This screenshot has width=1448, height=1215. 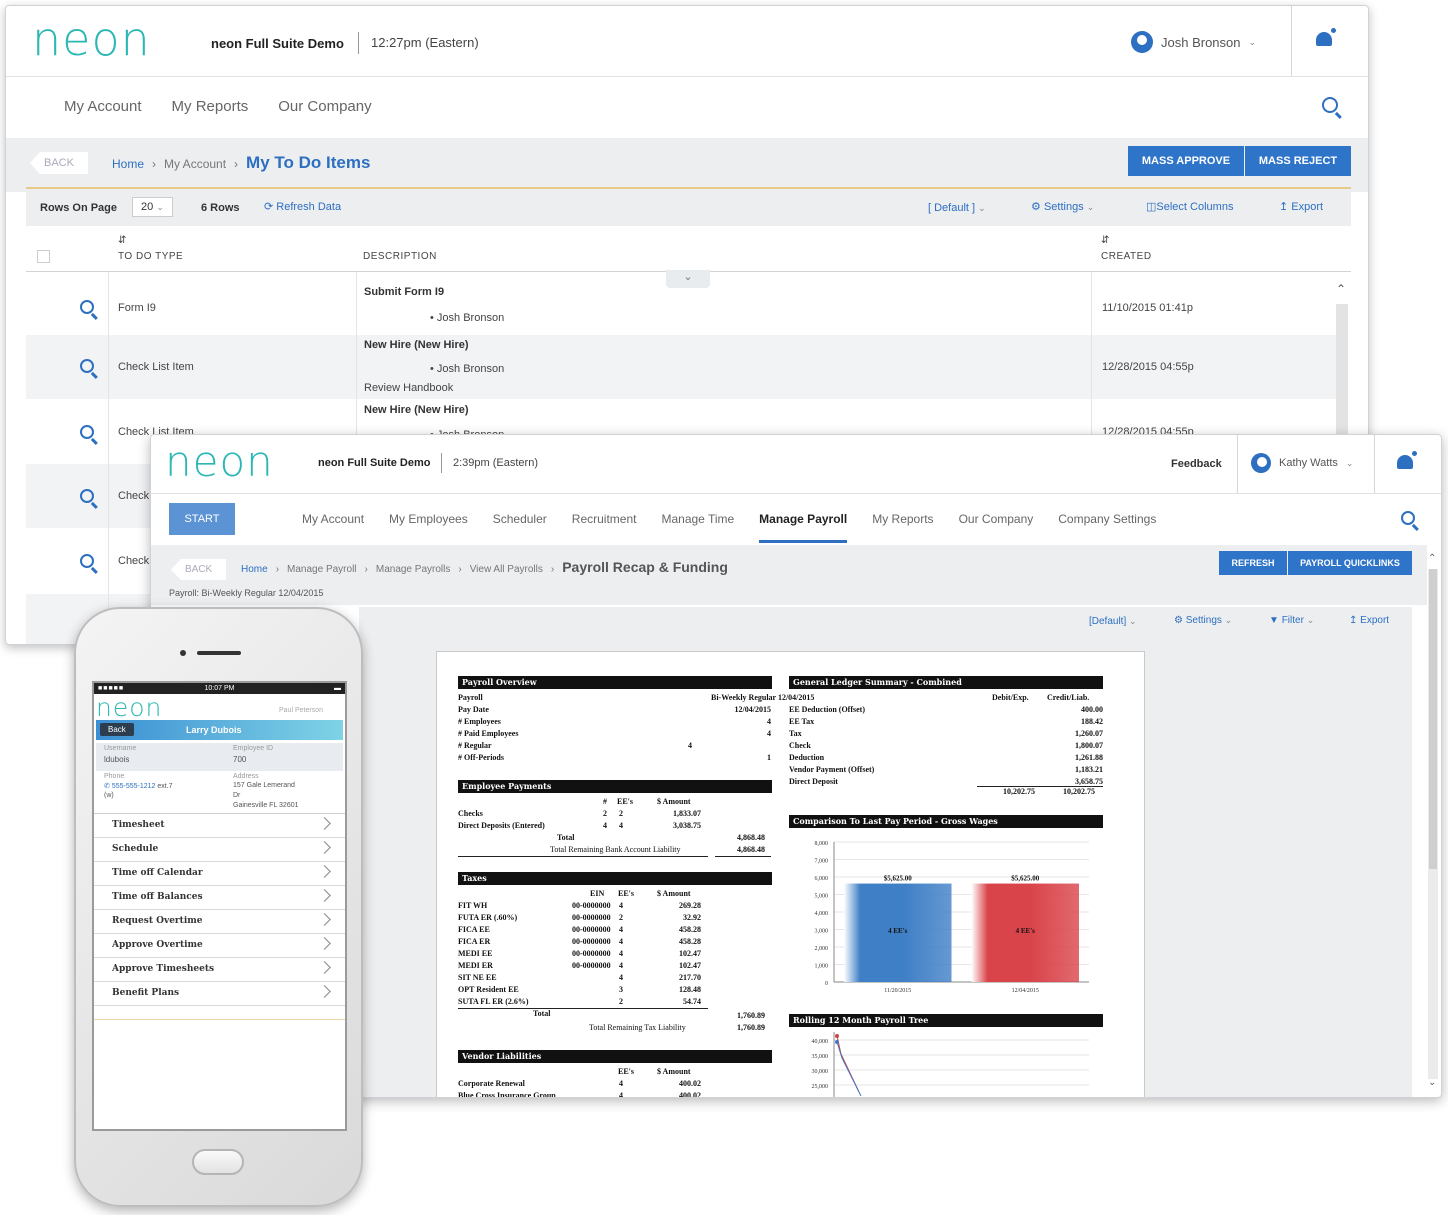 What do you see at coordinates (43, 256) in the screenshot?
I see `select-all-checkbox` at bounding box center [43, 256].